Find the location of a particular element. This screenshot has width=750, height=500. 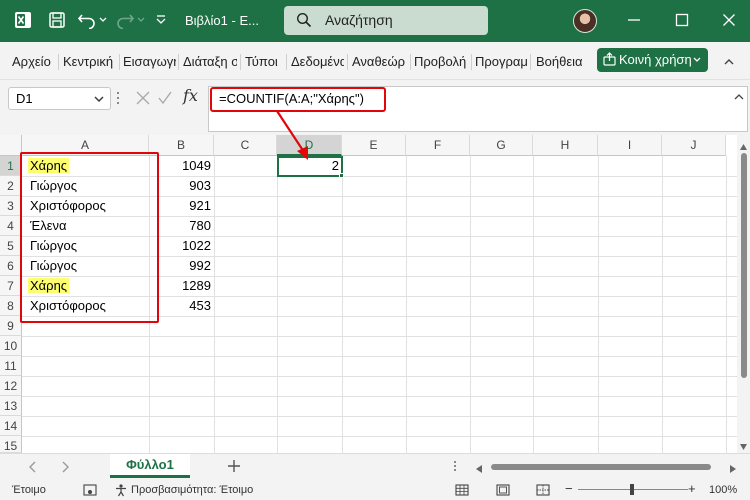

fill-handle is located at coordinates (341, 175).